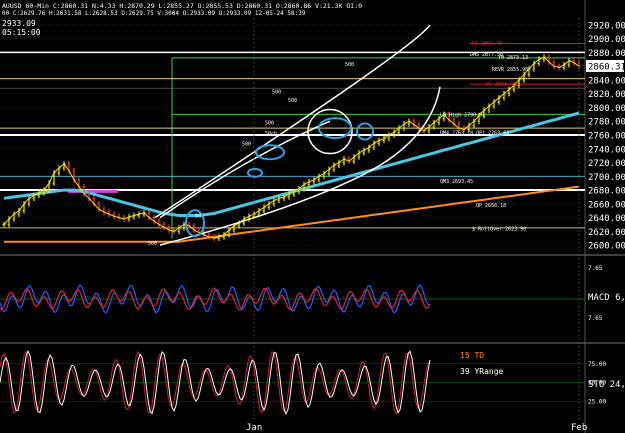 Image resolution: width=625 pixels, height=433 pixels. What do you see at coordinates (606, 205) in the screenshot?
I see `price-tick-label: 2660.00` at bounding box center [606, 205].